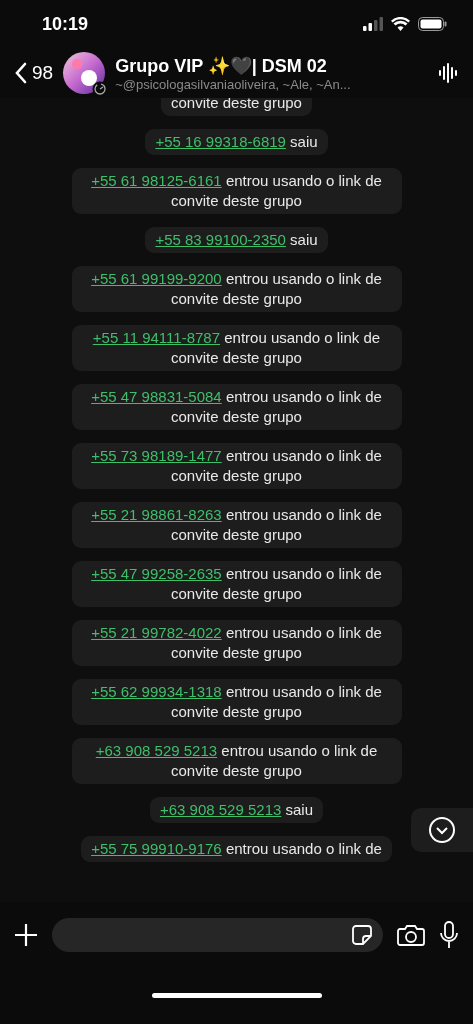 The image size is (473, 1024). I want to click on phone-link: +55 75 99910-9176, so click(156, 848).